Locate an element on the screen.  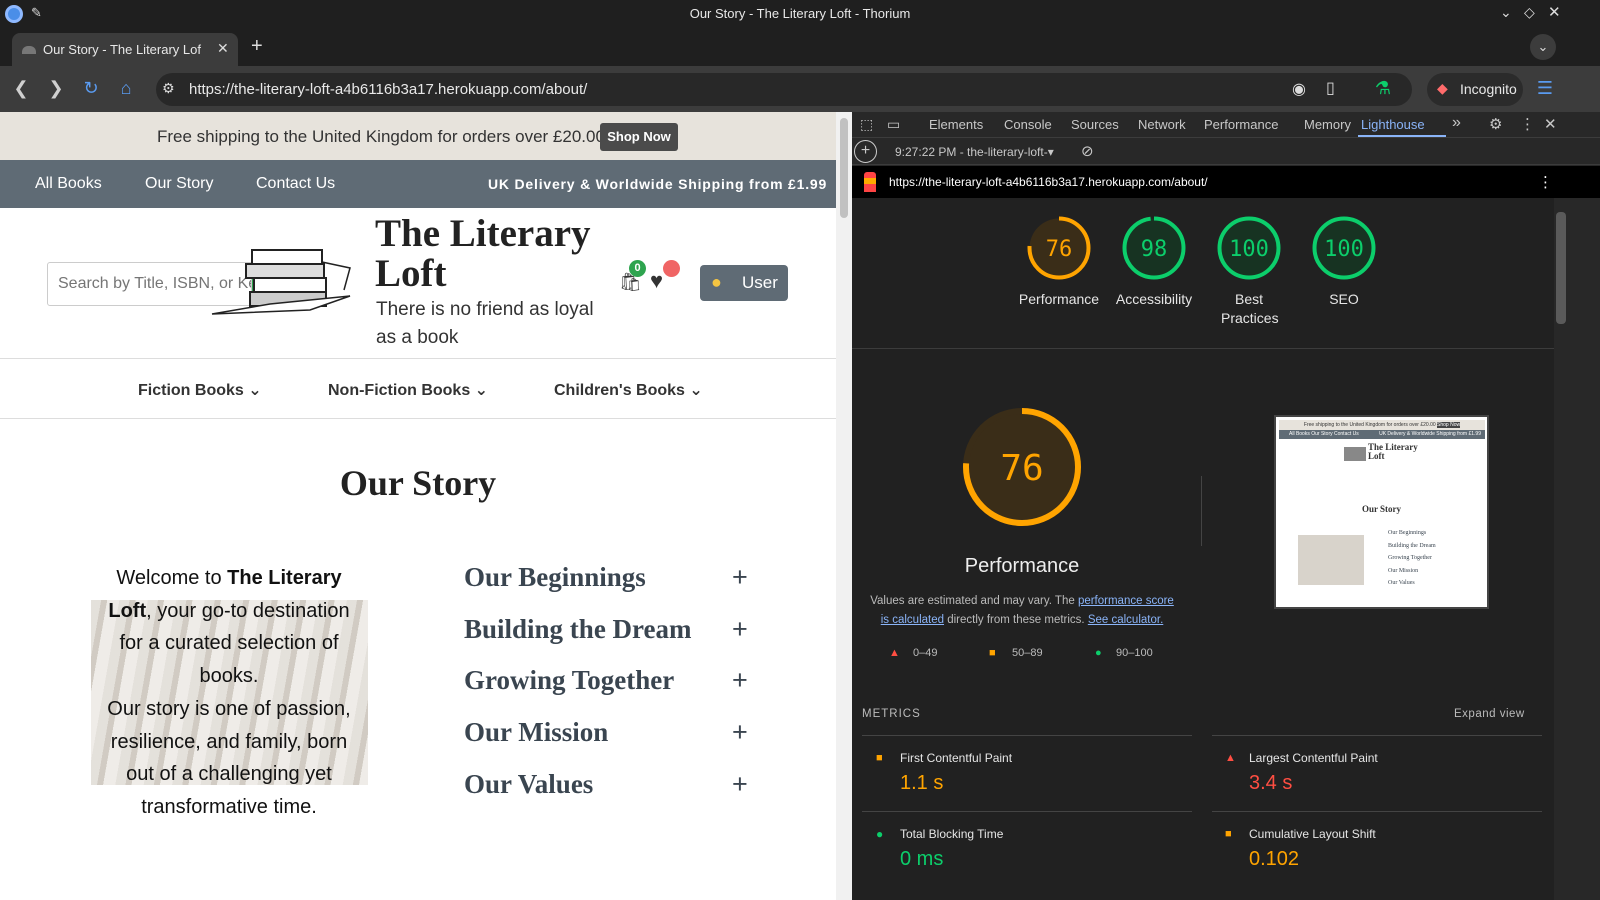
user-button: ● User is located at coordinates (744, 283).